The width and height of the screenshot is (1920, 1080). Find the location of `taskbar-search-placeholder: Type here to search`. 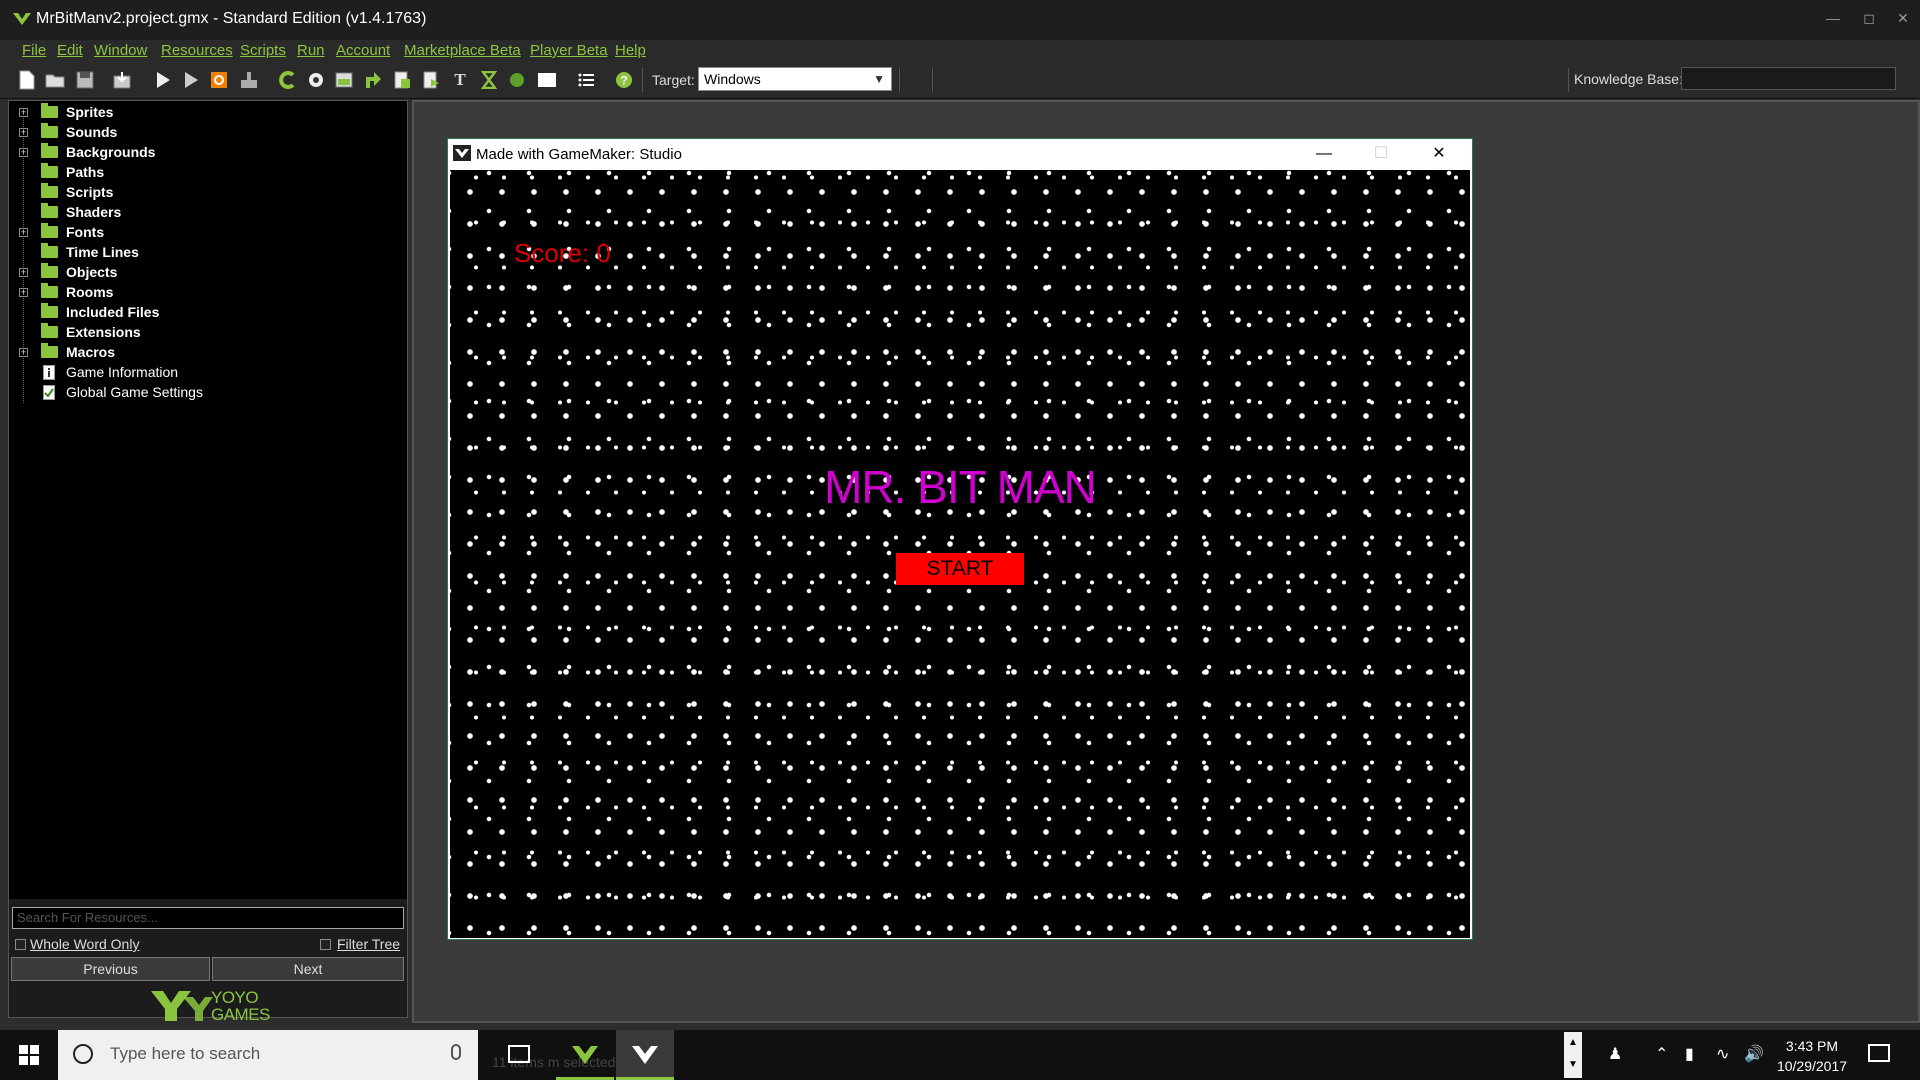

taskbar-search-placeholder: Type here to search is located at coordinates (185, 1053).